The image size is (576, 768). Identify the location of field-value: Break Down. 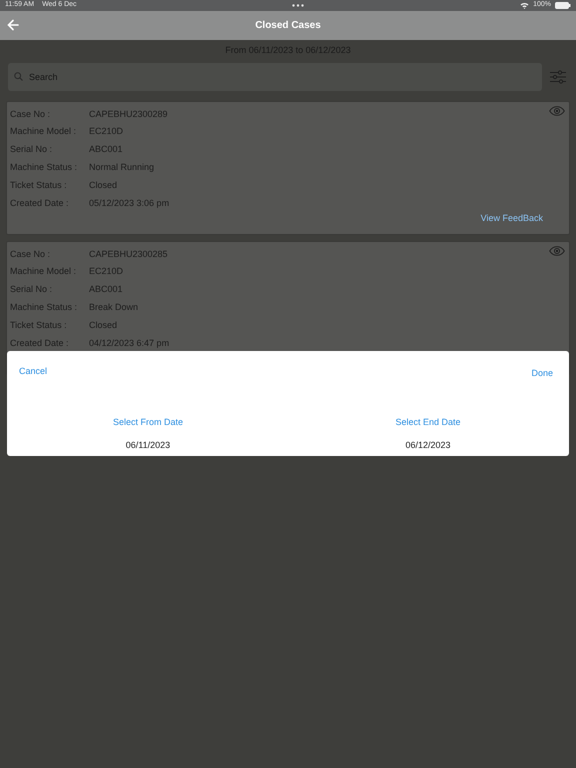
(113, 307).